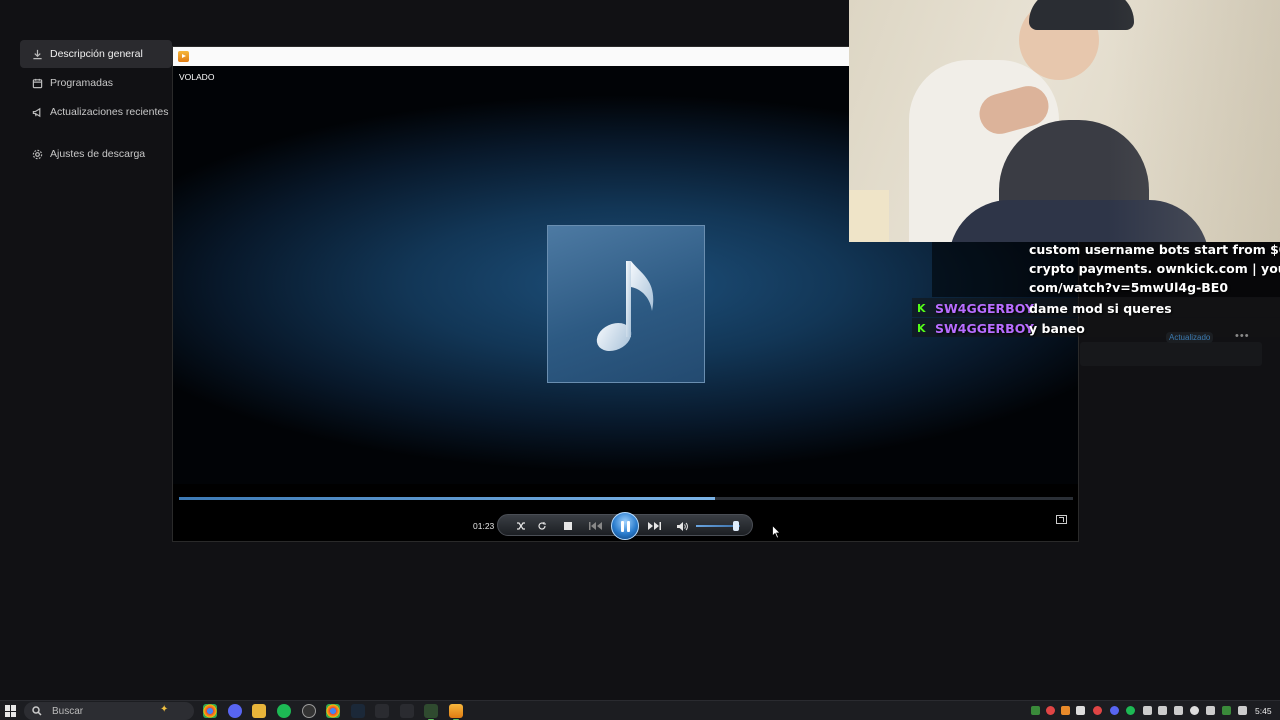 This screenshot has height=720, width=1280. I want to click on previous-icon, so click(595, 526).